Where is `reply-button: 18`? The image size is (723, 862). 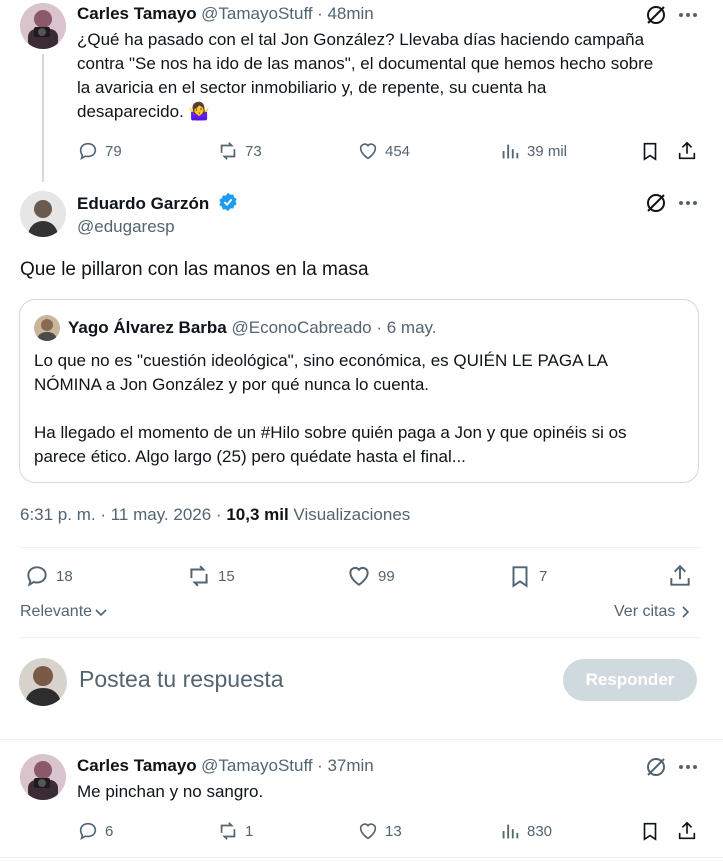
reply-button: 18 is located at coordinates (48, 576).